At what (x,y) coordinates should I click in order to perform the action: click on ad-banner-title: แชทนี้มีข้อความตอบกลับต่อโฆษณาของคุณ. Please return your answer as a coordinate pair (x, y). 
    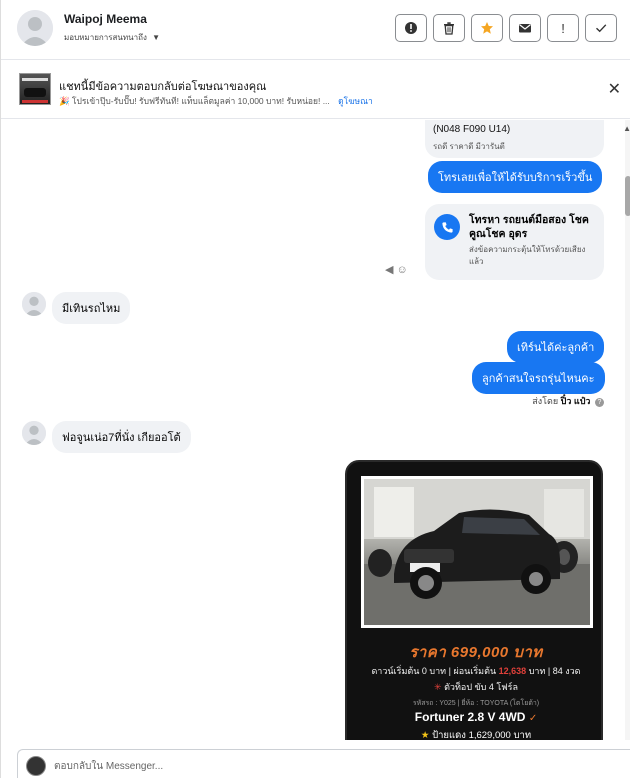
    Looking at the image, I should click on (163, 87).